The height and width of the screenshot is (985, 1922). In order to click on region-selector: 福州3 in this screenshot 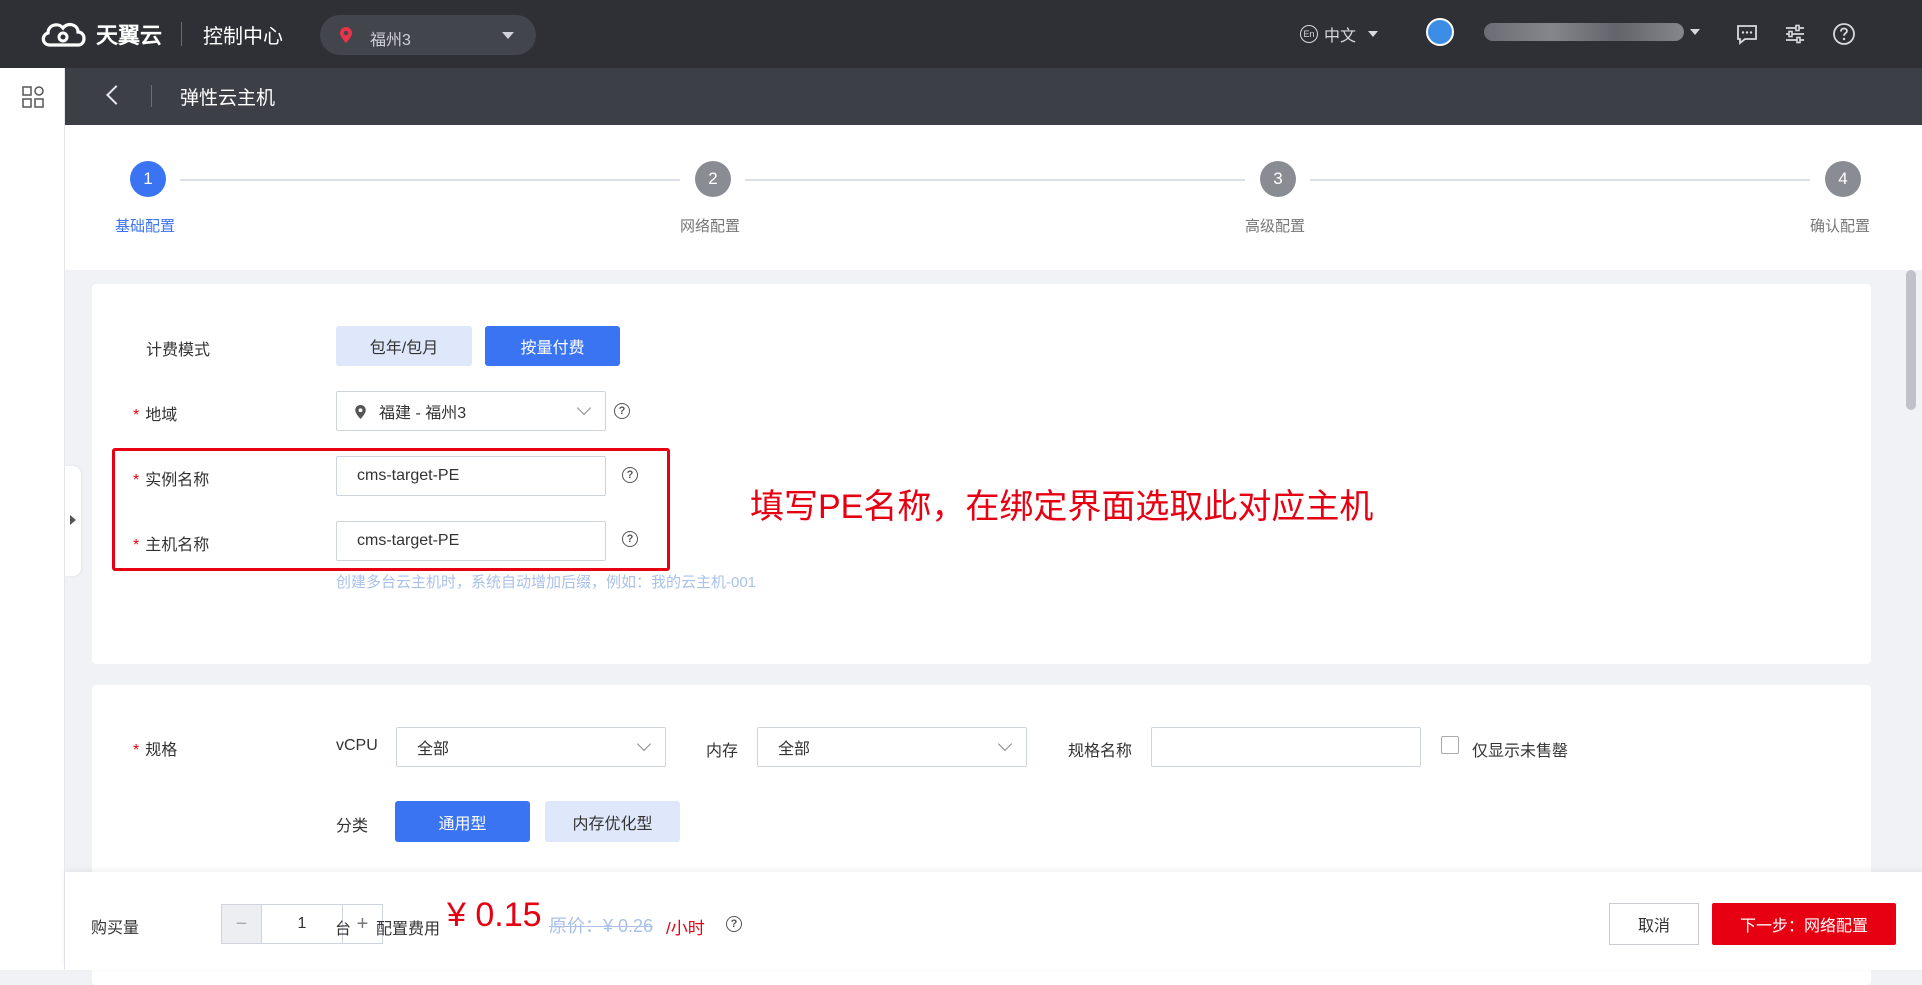, I will do `click(428, 35)`.